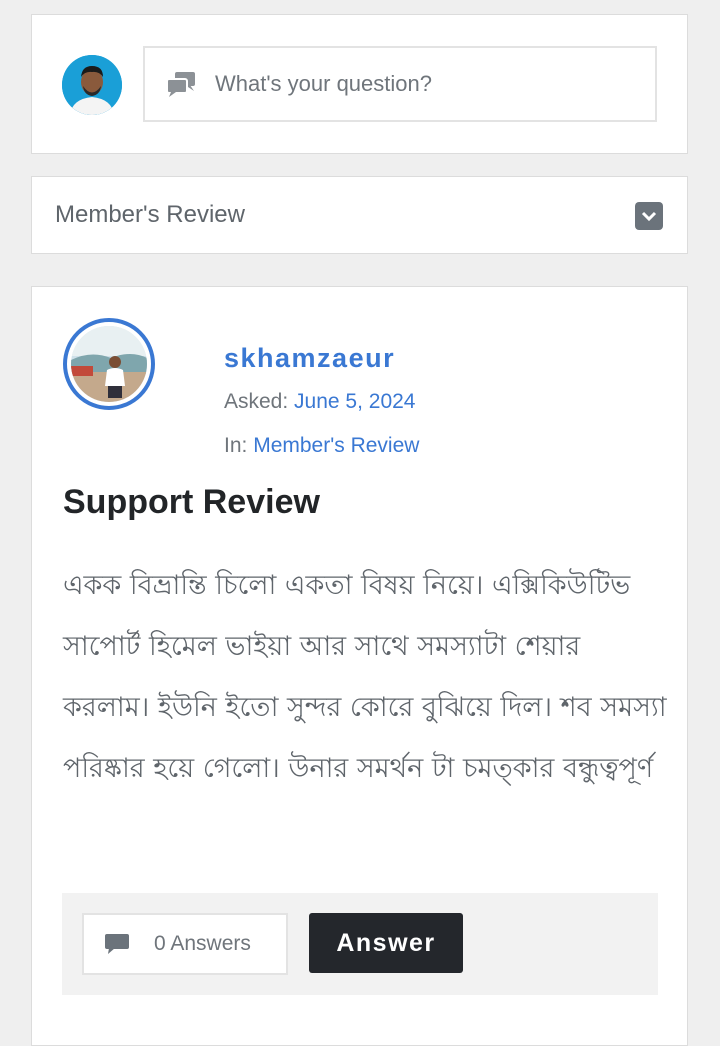 The image size is (720, 1046). What do you see at coordinates (336, 445) in the screenshot?
I see `category-link: Member's Review` at bounding box center [336, 445].